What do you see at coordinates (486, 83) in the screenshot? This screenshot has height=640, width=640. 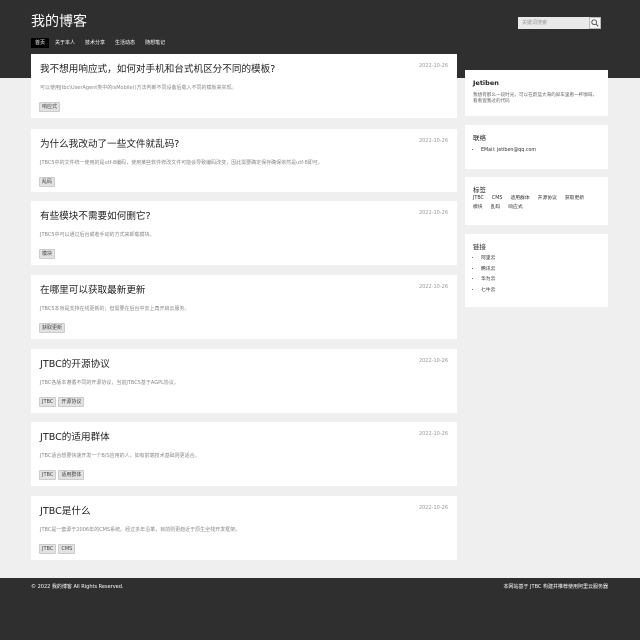 I see `profile-name: Jetiben` at bounding box center [486, 83].